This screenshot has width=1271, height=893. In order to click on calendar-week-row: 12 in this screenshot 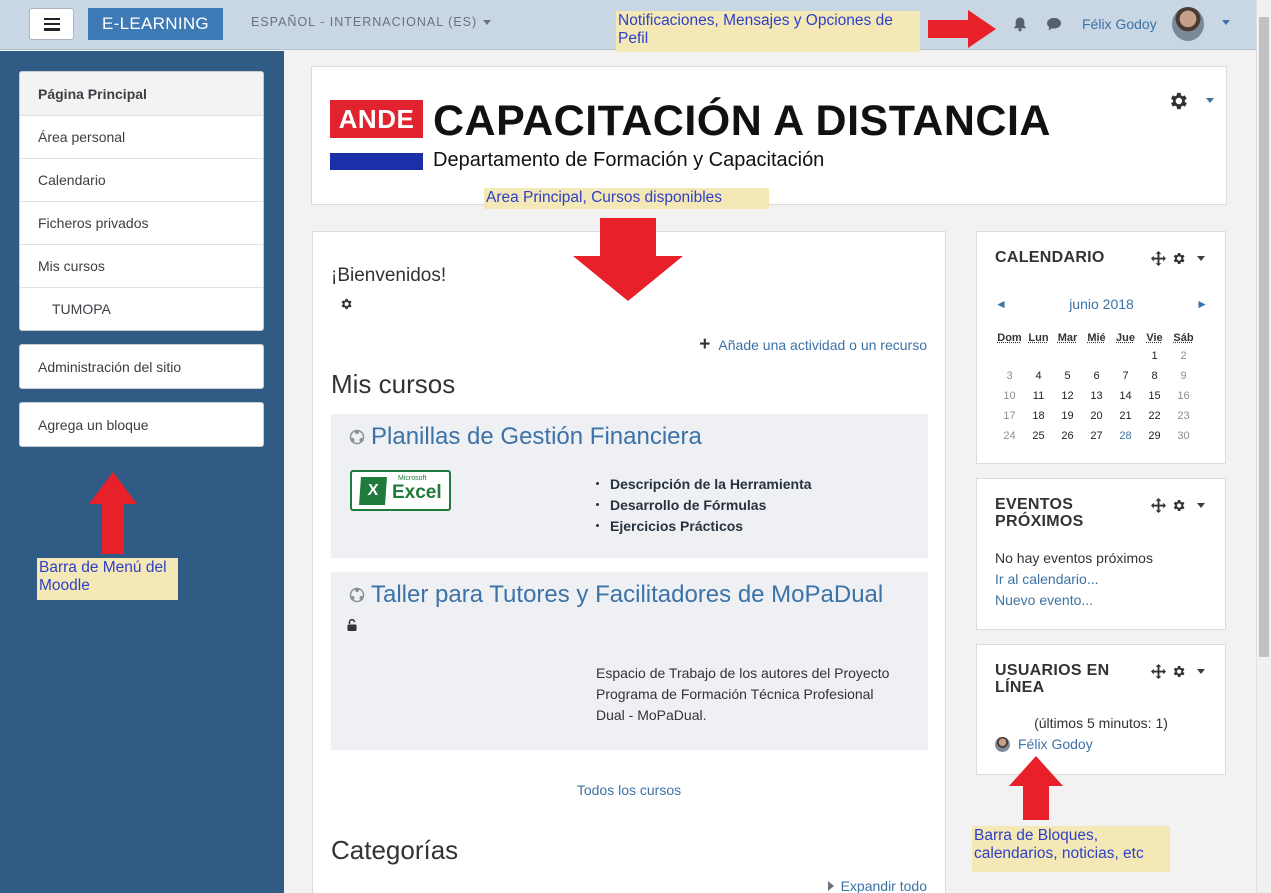, I will do `click(1096, 356)`.